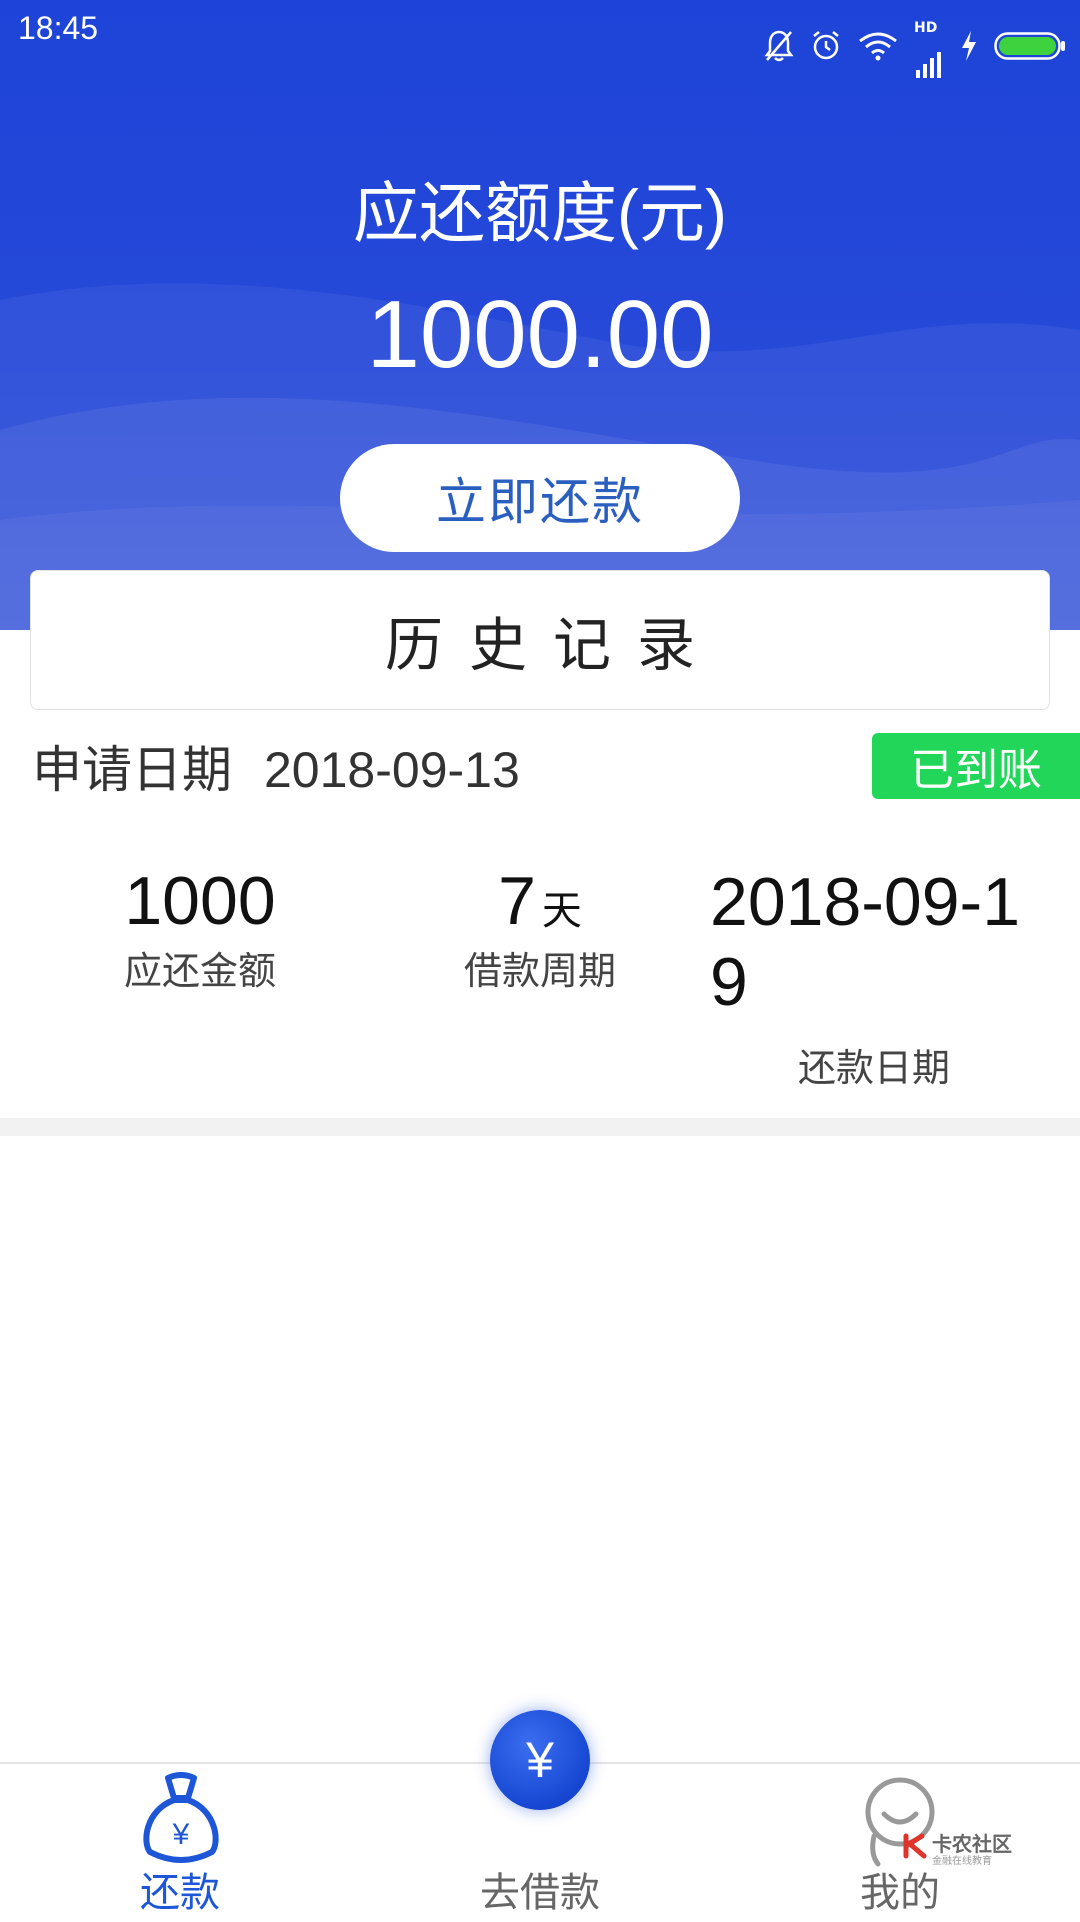 The image size is (1080, 1922). What do you see at coordinates (540, 901) in the screenshot?
I see `loan-period-number: 7天` at bounding box center [540, 901].